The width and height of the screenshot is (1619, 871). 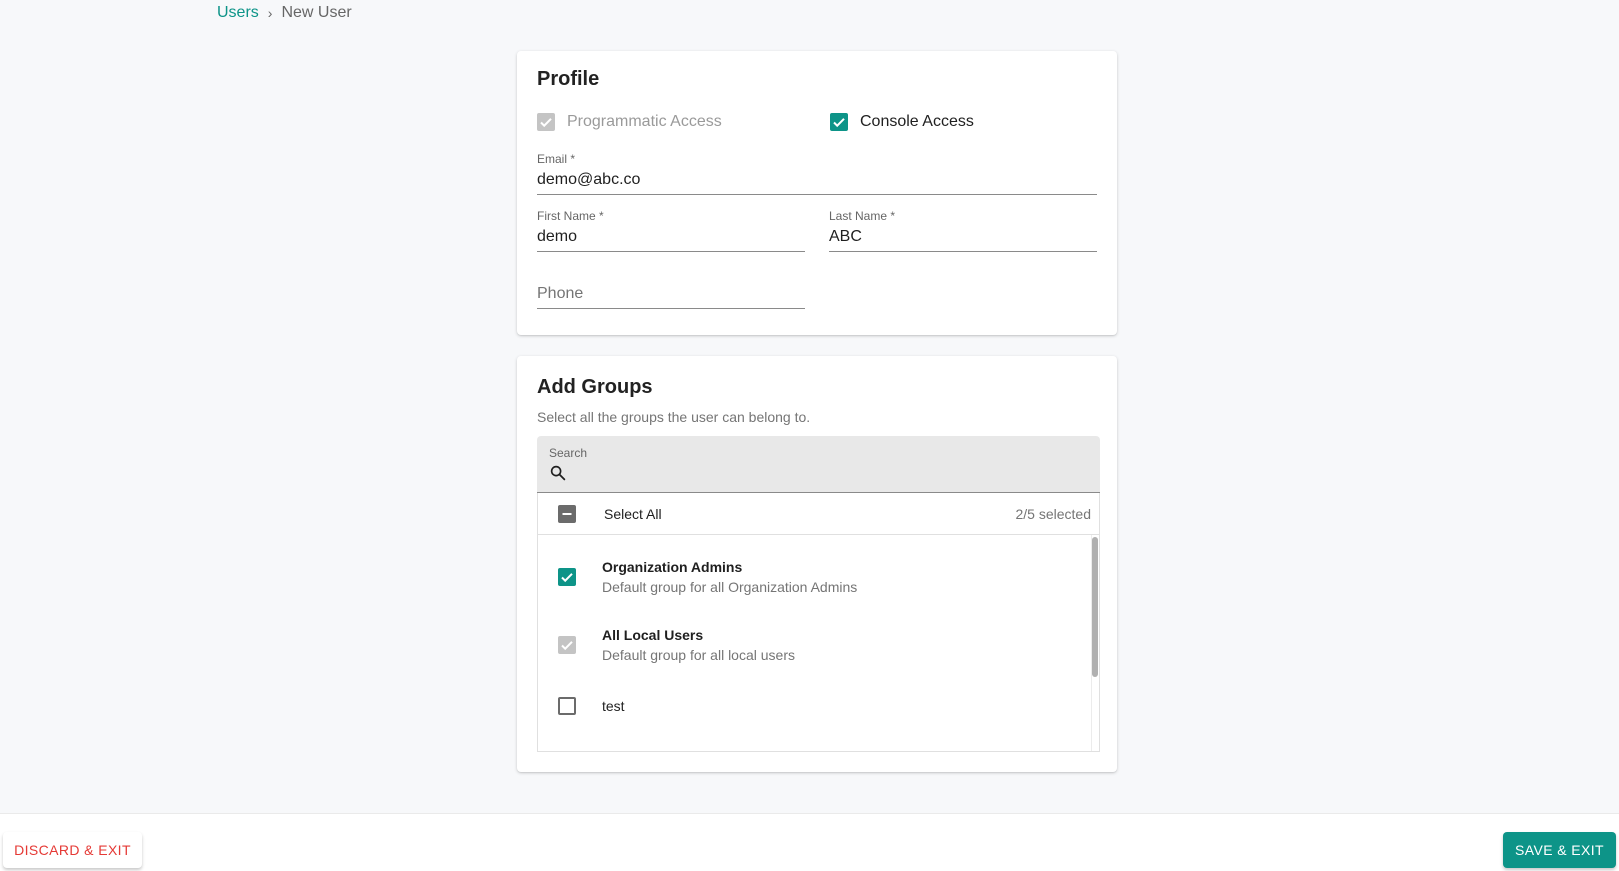 I want to click on group-search-field: Search, so click(x=818, y=464).